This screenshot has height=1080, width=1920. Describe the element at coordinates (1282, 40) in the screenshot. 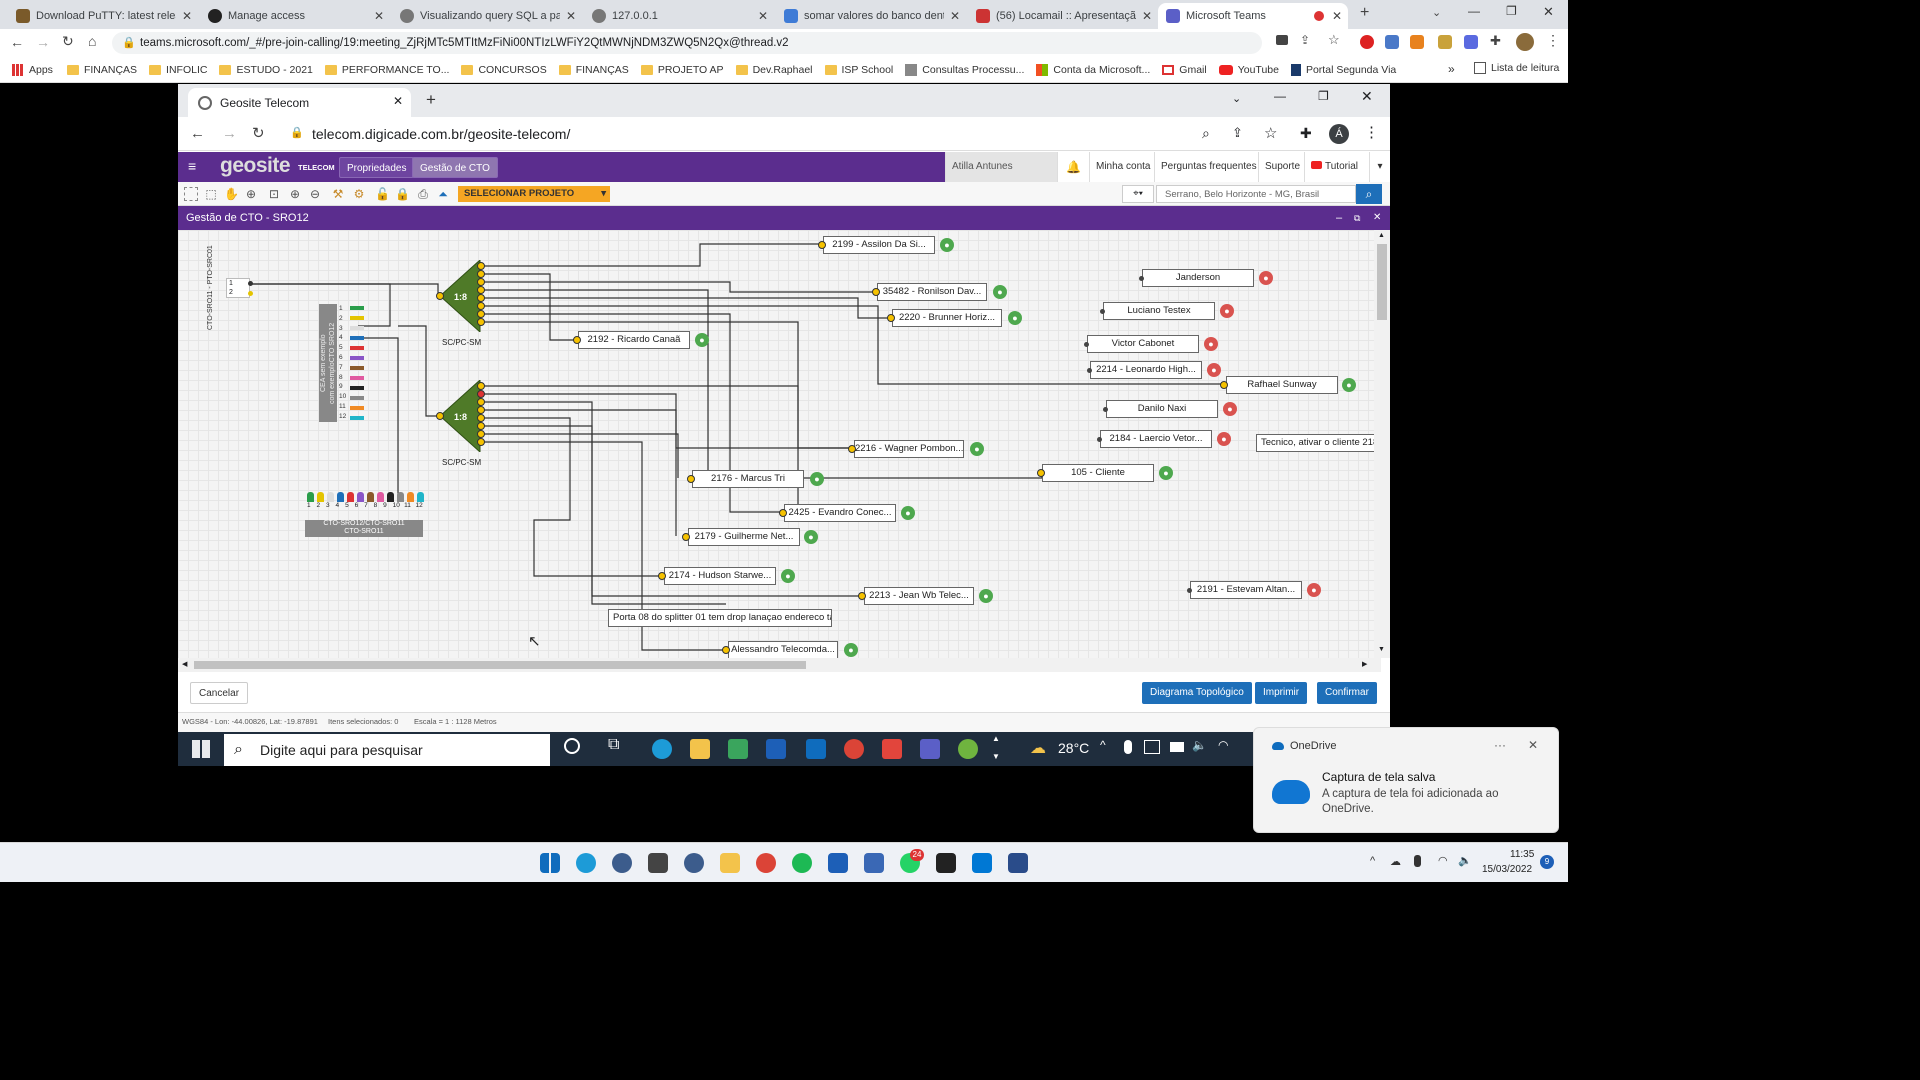

I see `camera-icon` at that location.